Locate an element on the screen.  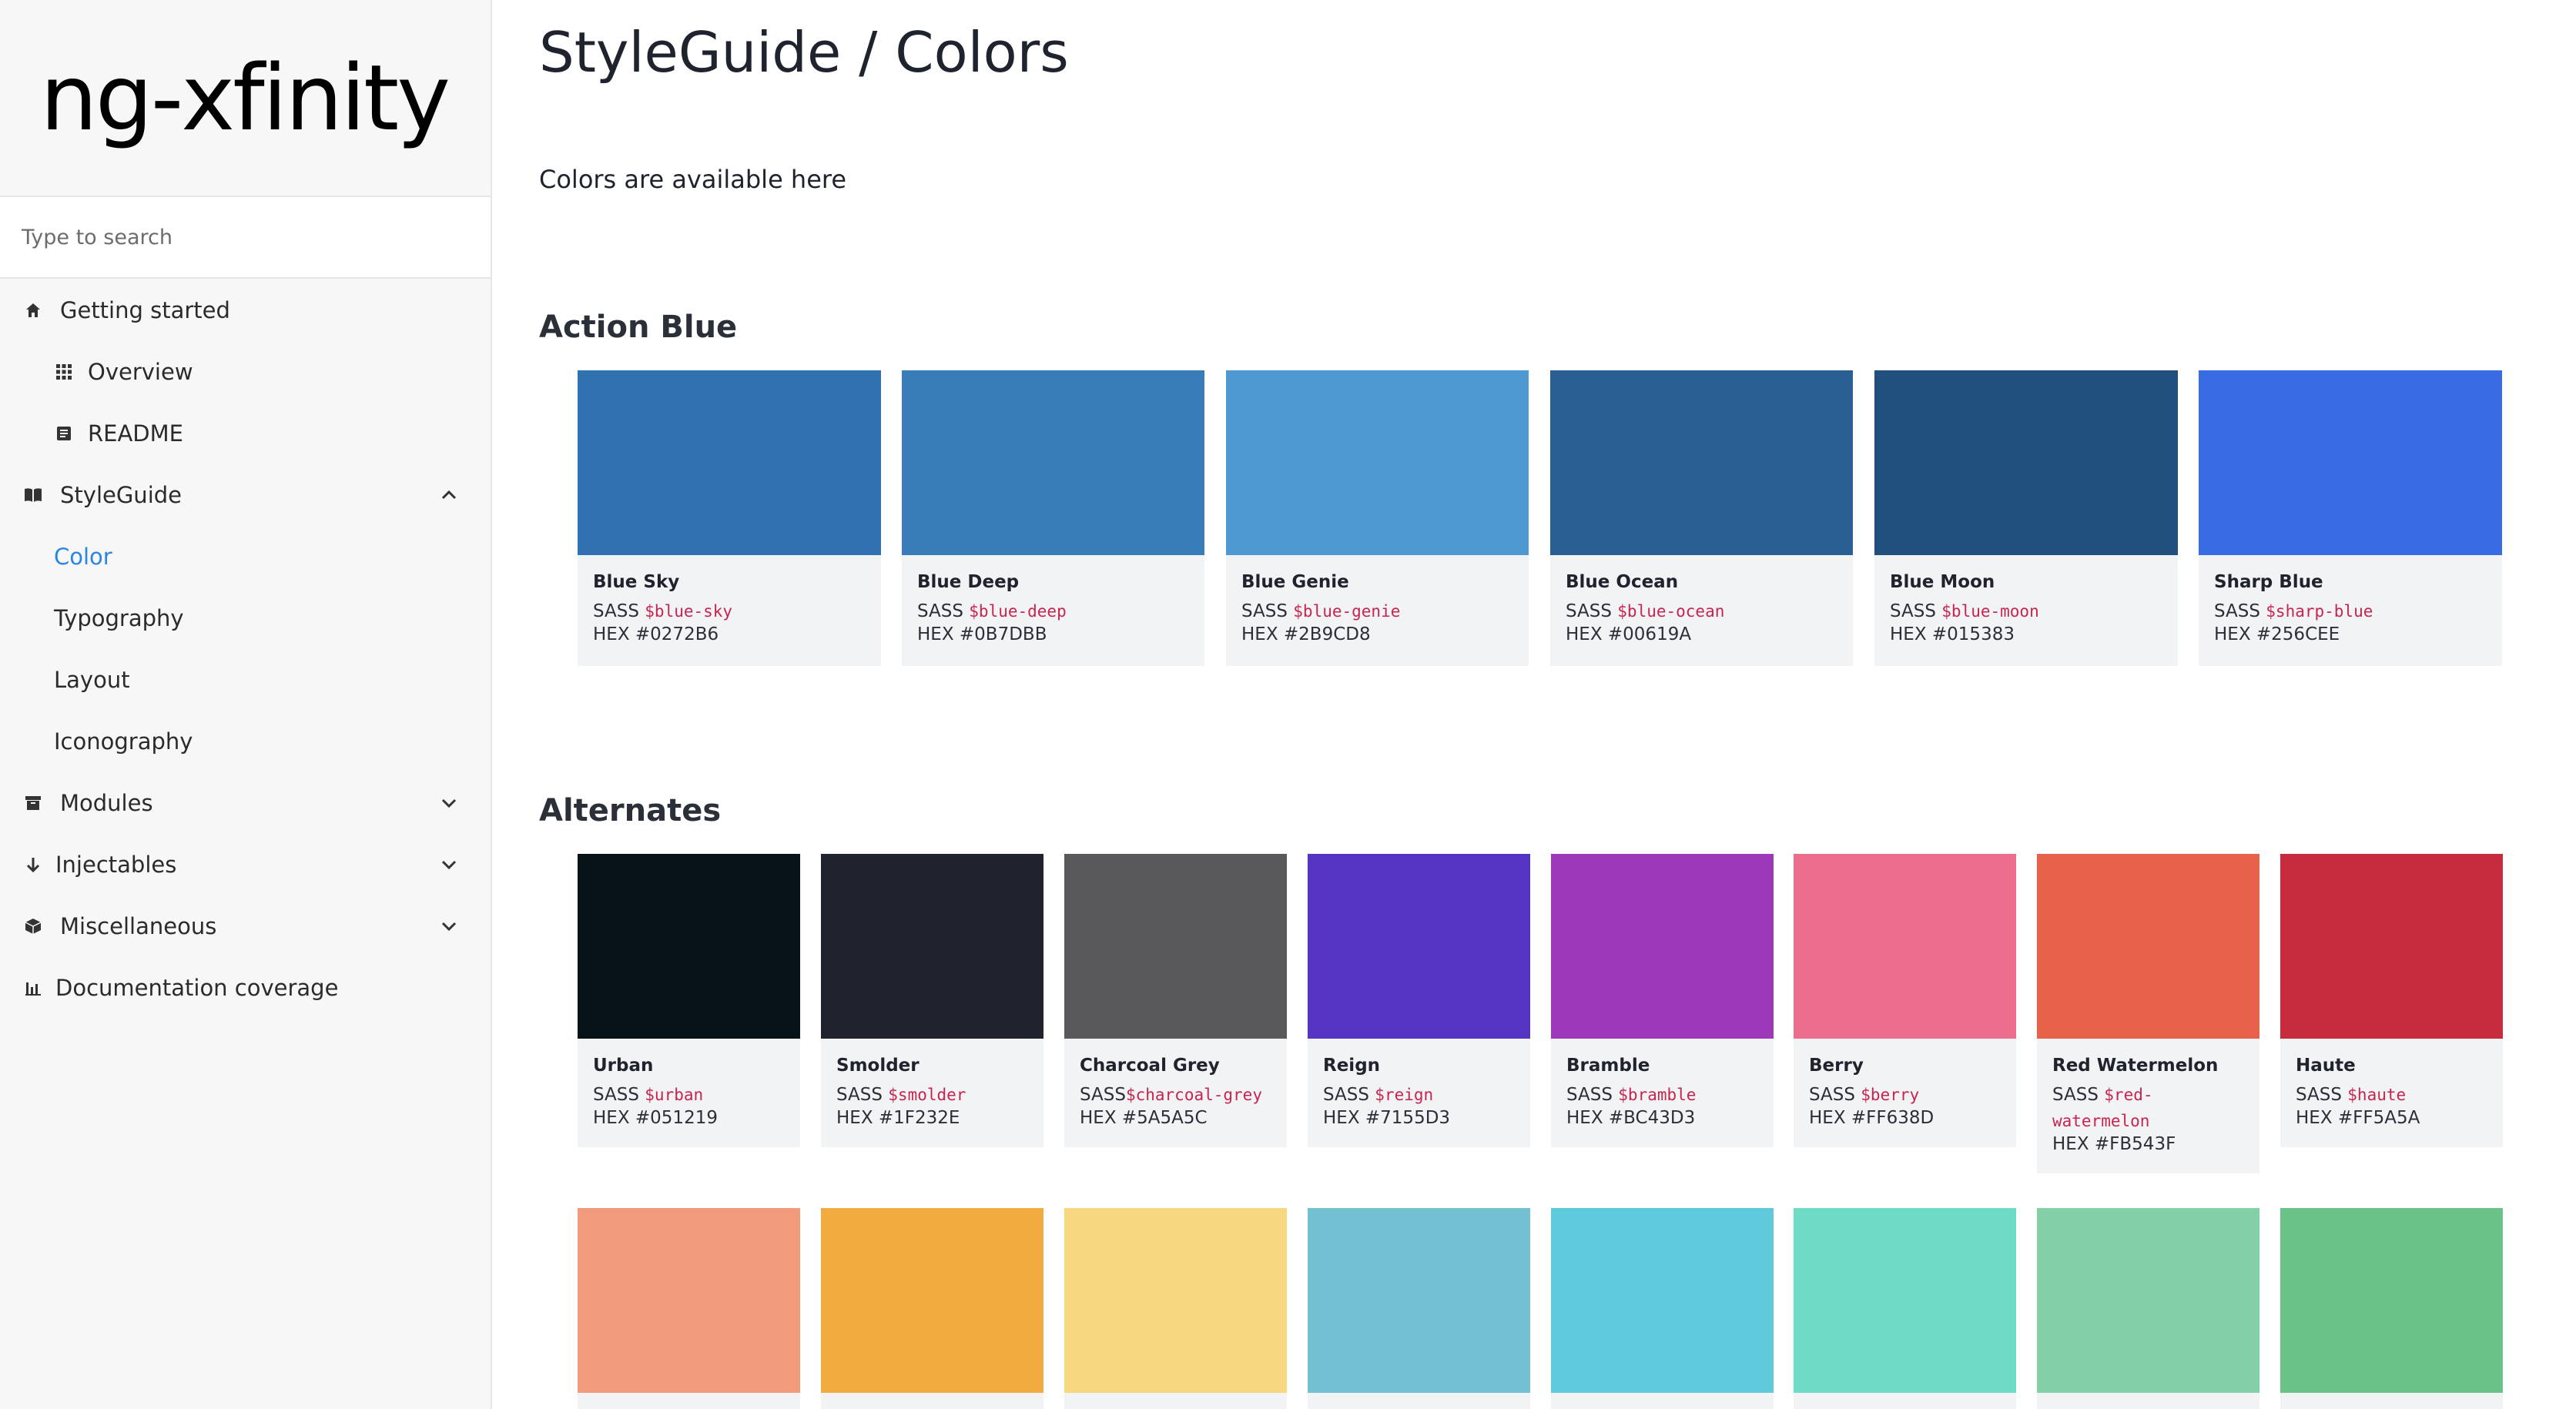
color-sass: SASS $red-watermelon is located at coordinates (2102, 1107).